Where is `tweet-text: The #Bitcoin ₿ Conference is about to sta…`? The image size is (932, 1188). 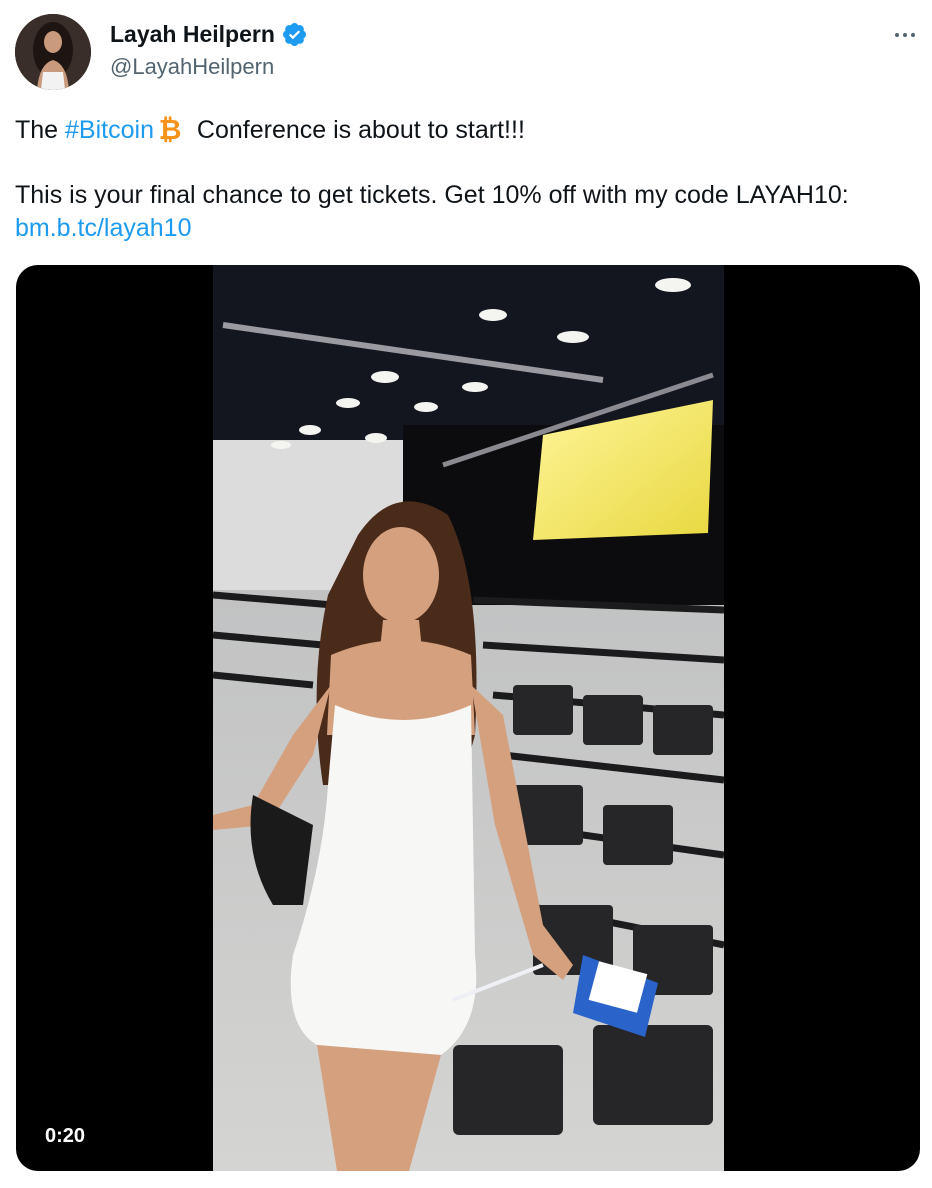 tweet-text: The #Bitcoin ₿ Conference is about to sta… is located at coordinates (460, 179).